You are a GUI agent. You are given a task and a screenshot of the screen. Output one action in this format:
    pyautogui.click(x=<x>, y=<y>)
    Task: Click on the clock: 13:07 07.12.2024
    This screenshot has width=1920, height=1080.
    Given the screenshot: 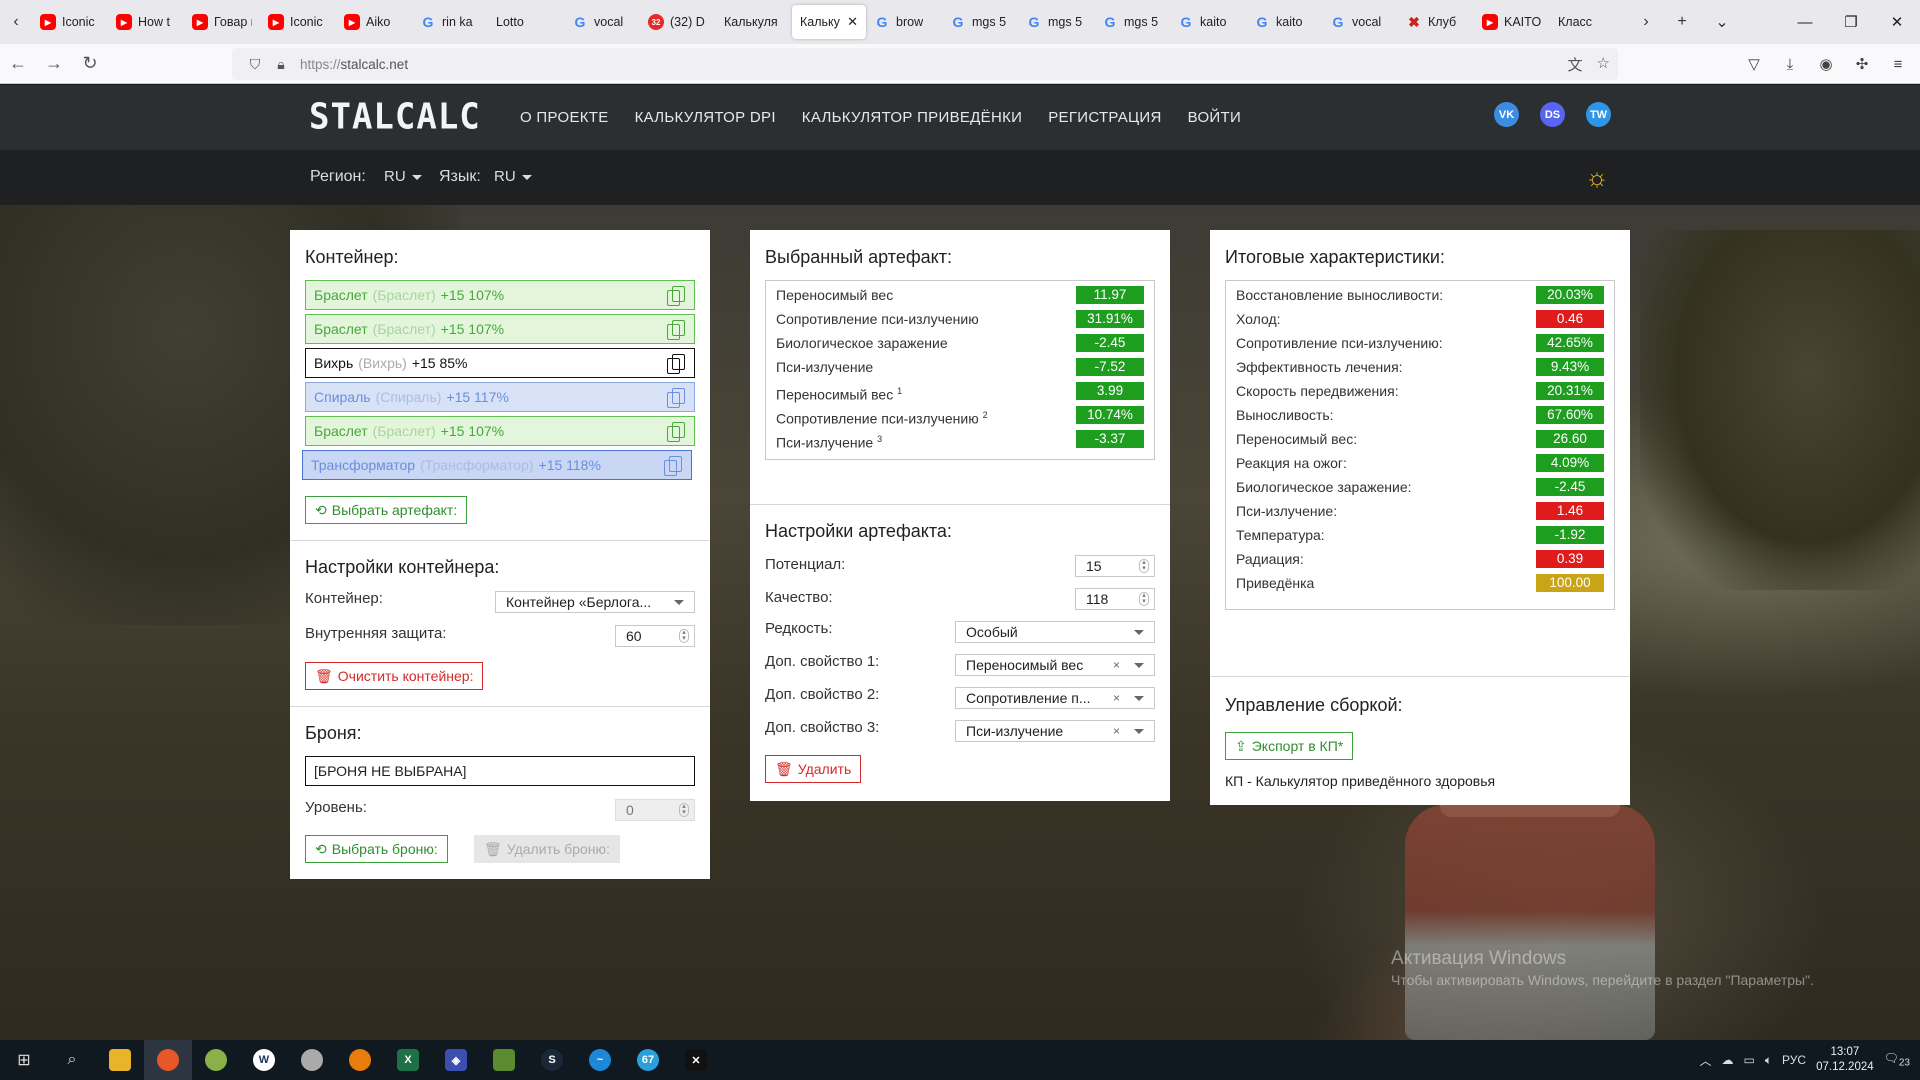 What is the action you would take?
    pyautogui.click(x=1845, y=1060)
    